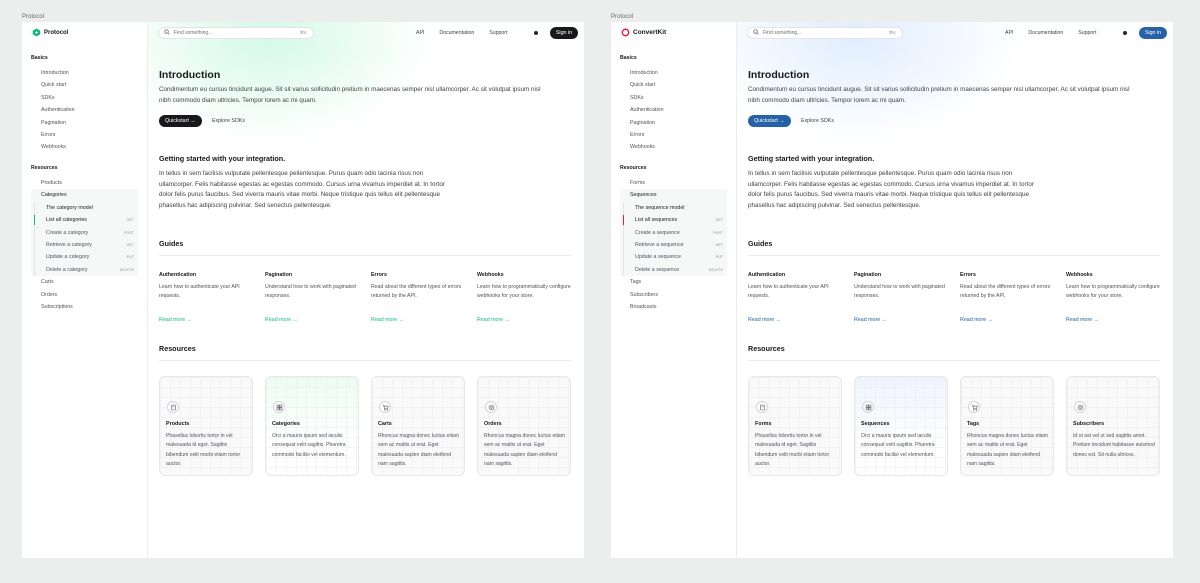 Image resolution: width=1200 pixels, height=583 pixels. Describe the element at coordinates (715, 269) in the screenshot. I see `http-method-badge: DELETE` at that location.